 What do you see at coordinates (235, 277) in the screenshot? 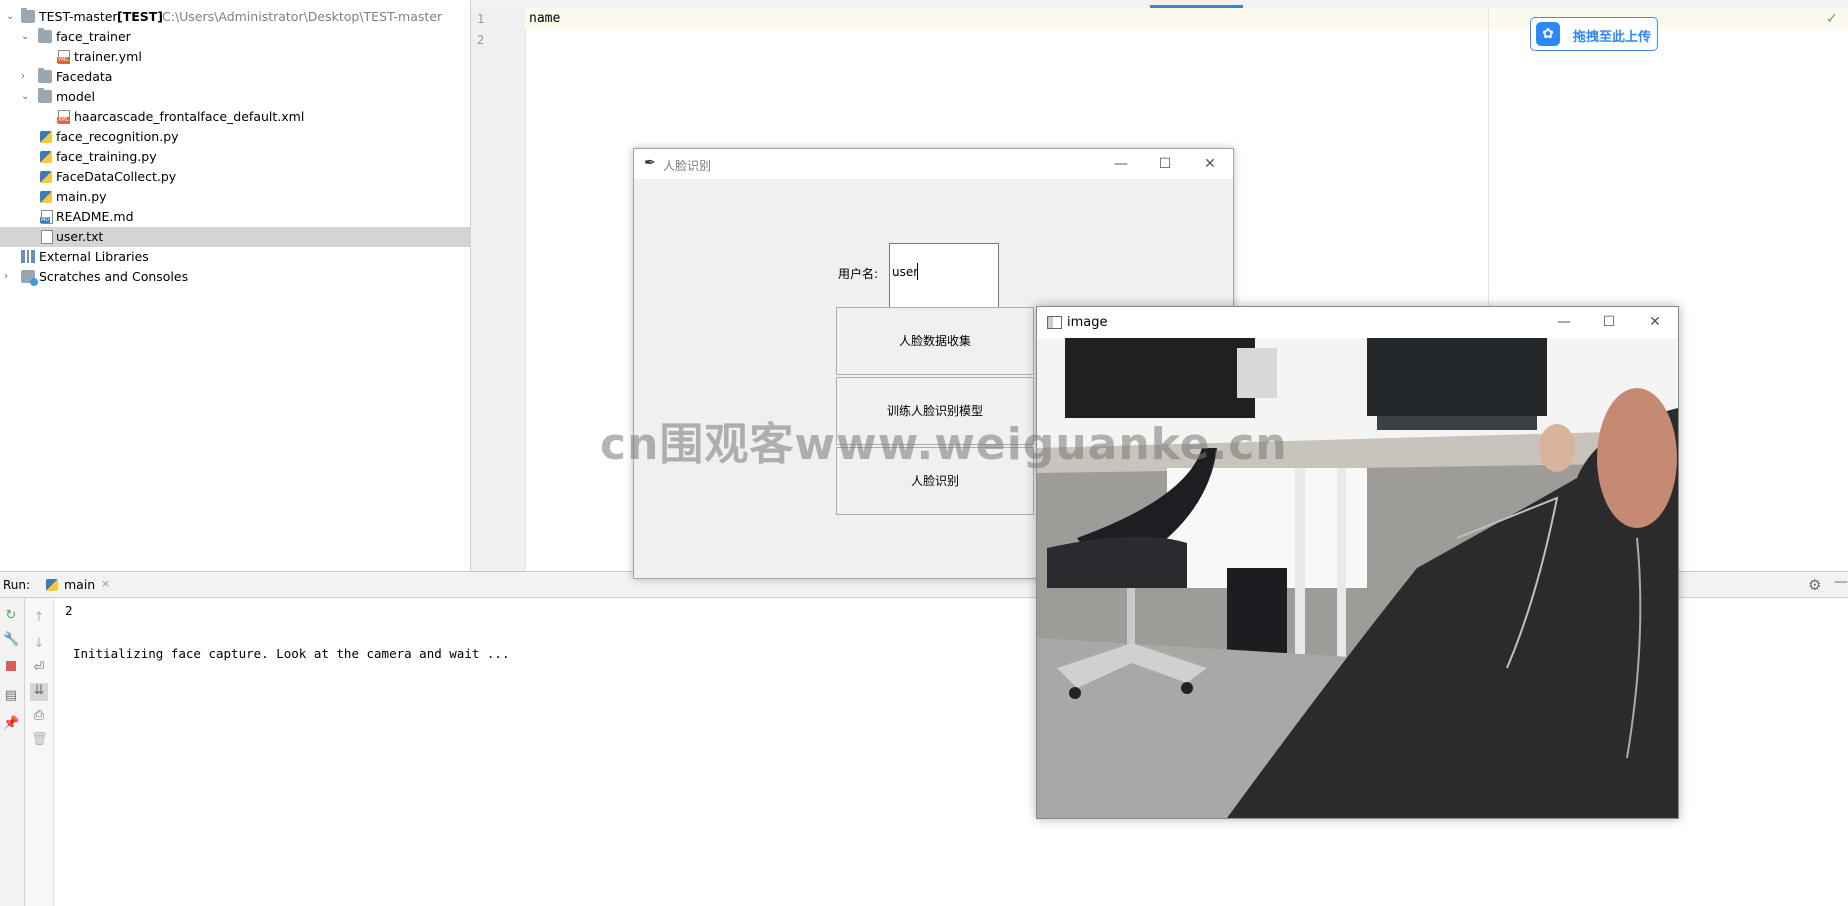
I see `tree-item-scratches: › Scratches and Consoles` at bounding box center [235, 277].